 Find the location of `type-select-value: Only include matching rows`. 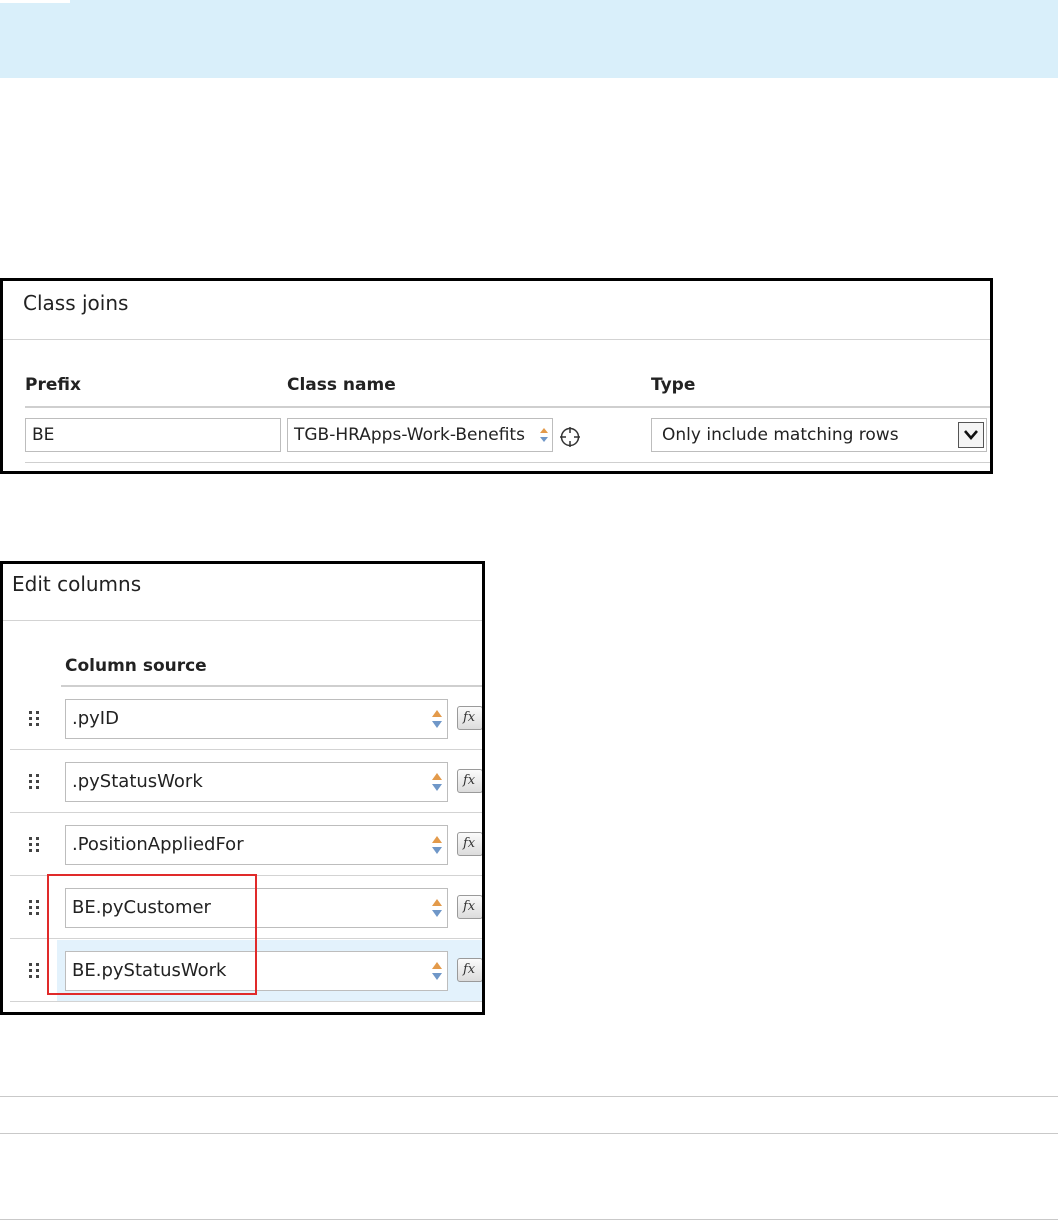

type-select-value: Only include matching rows is located at coordinates (780, 435).